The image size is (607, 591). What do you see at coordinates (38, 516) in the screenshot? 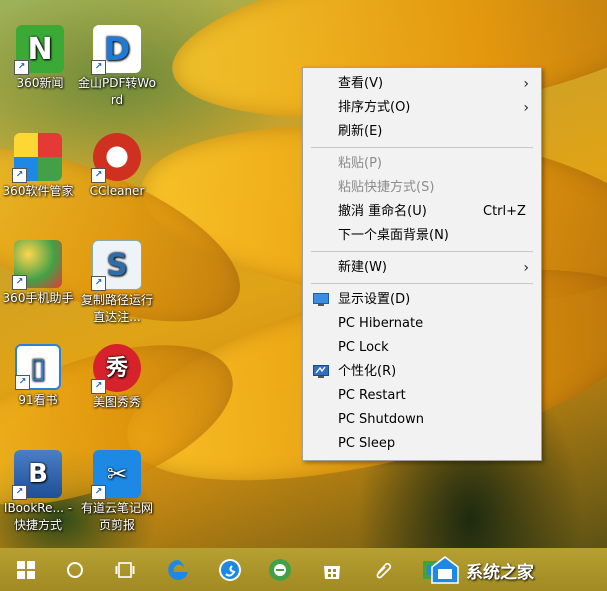
I see `desktop-icon-label: IBookRe... - 快捷方式` at bounding box center [38, 516].